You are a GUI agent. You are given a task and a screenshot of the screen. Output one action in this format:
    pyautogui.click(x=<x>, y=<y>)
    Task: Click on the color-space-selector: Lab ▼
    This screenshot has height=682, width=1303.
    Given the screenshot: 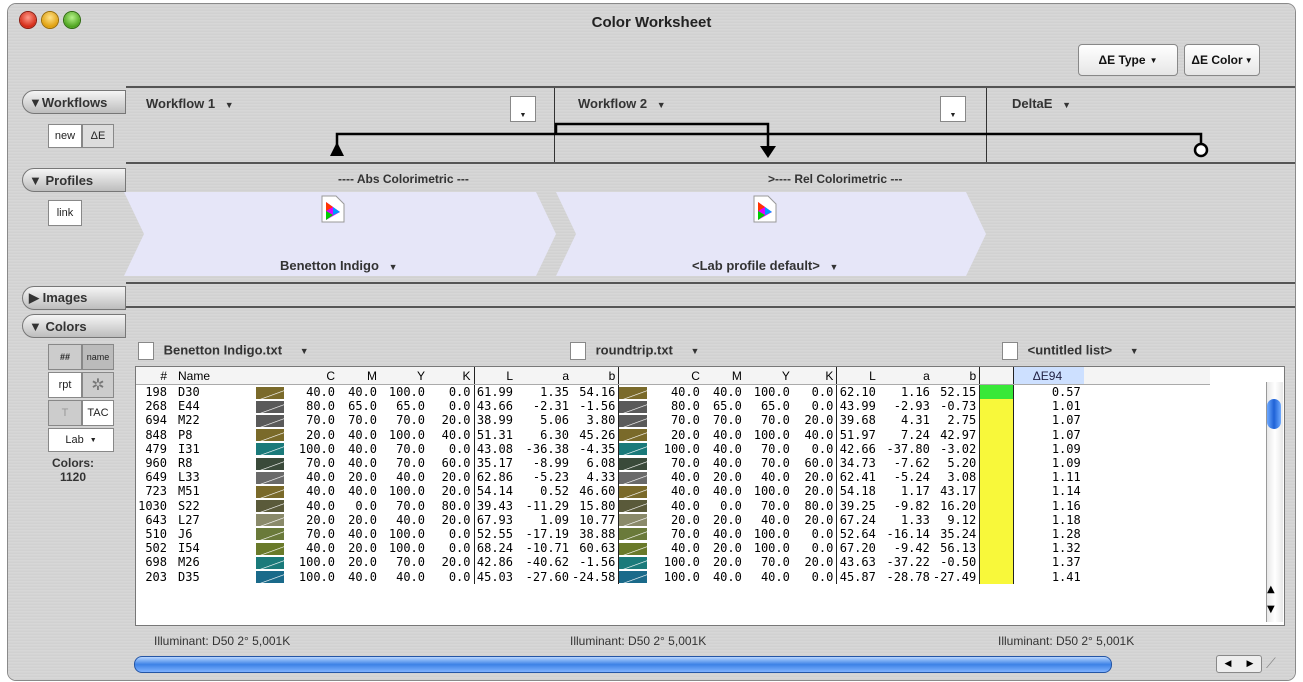 What is the action you would take?
    pyautogui.click(x=81, y=440)
    